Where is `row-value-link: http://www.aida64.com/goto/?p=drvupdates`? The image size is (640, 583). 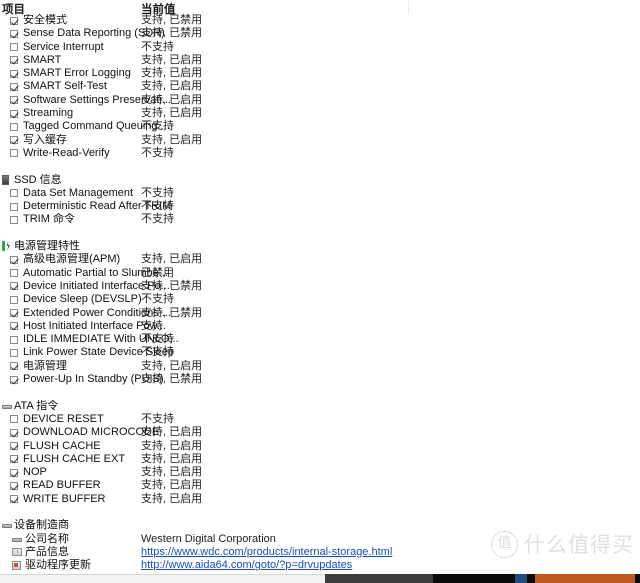 row-value-link: http://www.aida64.com/goto/?p=drvupdates is located at coordinates (246, 565).